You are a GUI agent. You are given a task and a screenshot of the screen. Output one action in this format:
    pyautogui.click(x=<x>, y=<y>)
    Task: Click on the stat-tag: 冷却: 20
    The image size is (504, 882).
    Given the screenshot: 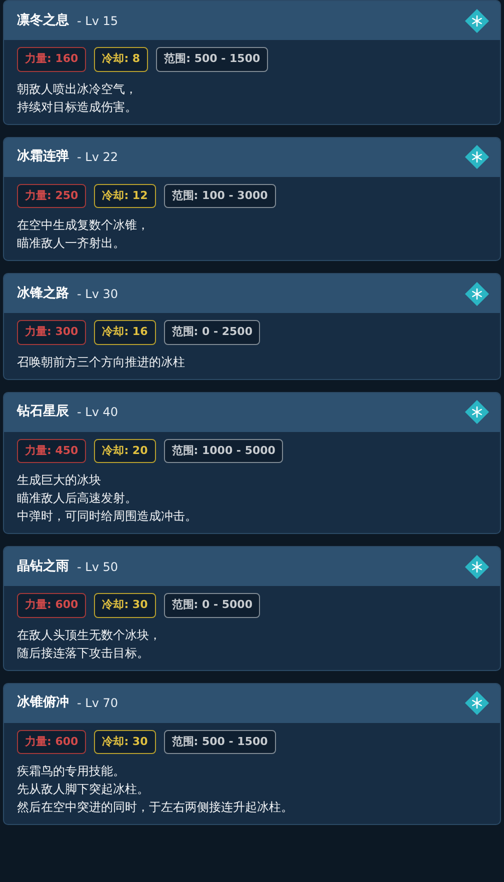 What is the action you would take?
    pyautogui.click(x=125, y=450)
    